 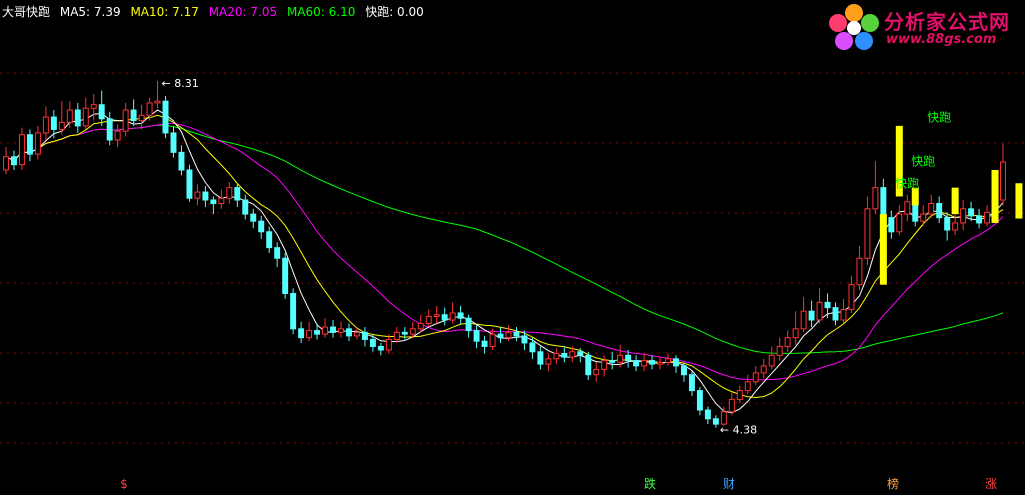 What do you see at coordinates (924, 27) in the screenshot?
I see `site-logo: 分析家公式网 www.88gs.com` at bounding box center [924, 27].